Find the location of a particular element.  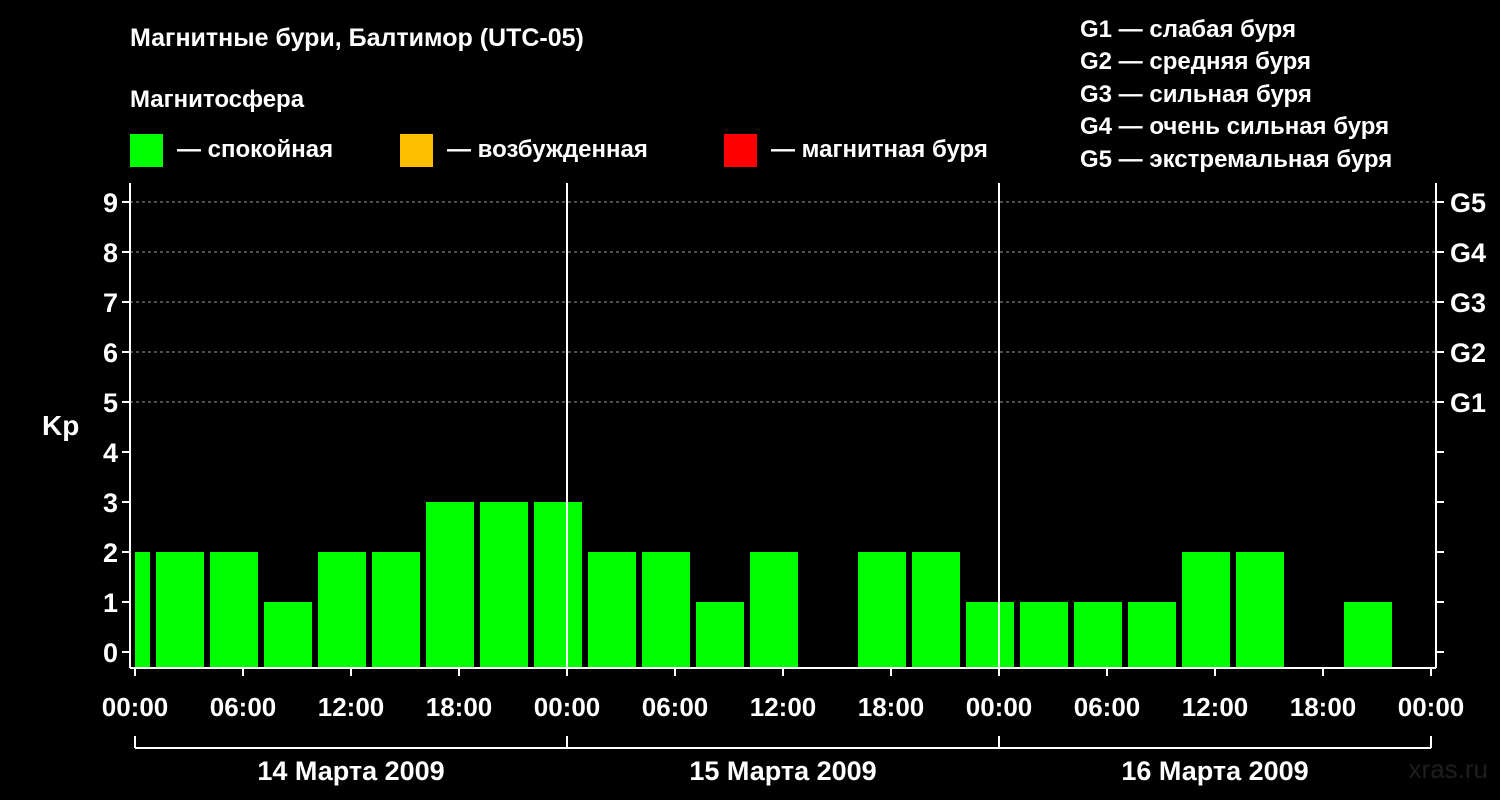

g-level-label: G4 is located at coordinates (1468, 253).